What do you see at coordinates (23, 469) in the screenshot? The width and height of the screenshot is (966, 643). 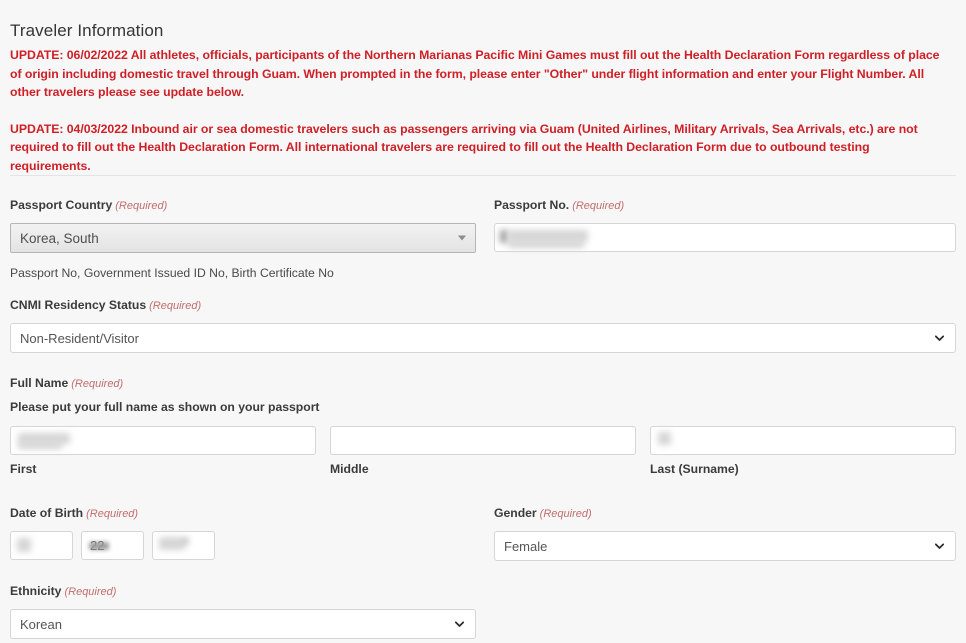 I see `first-name-sub-label: First` at bounding box center [23, 469].